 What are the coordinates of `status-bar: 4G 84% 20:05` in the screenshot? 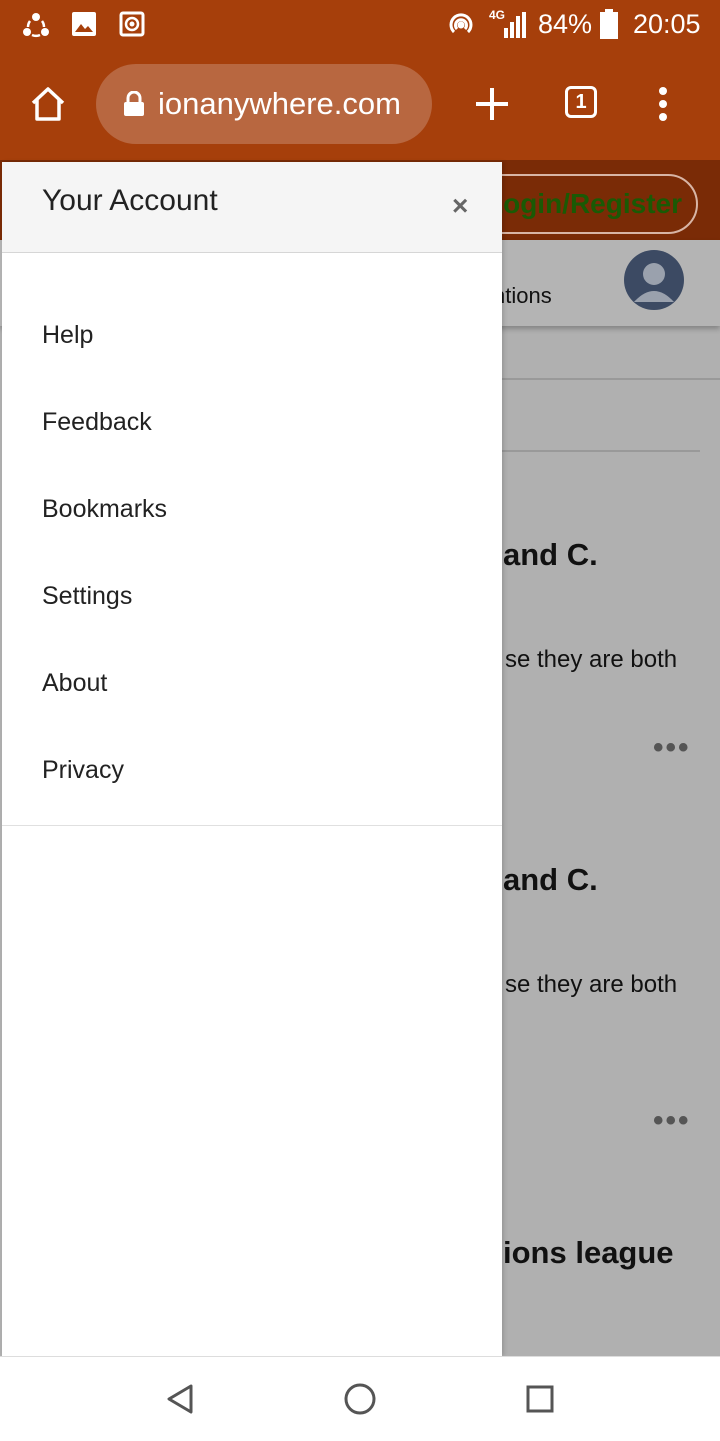 It's located at (360, 25).